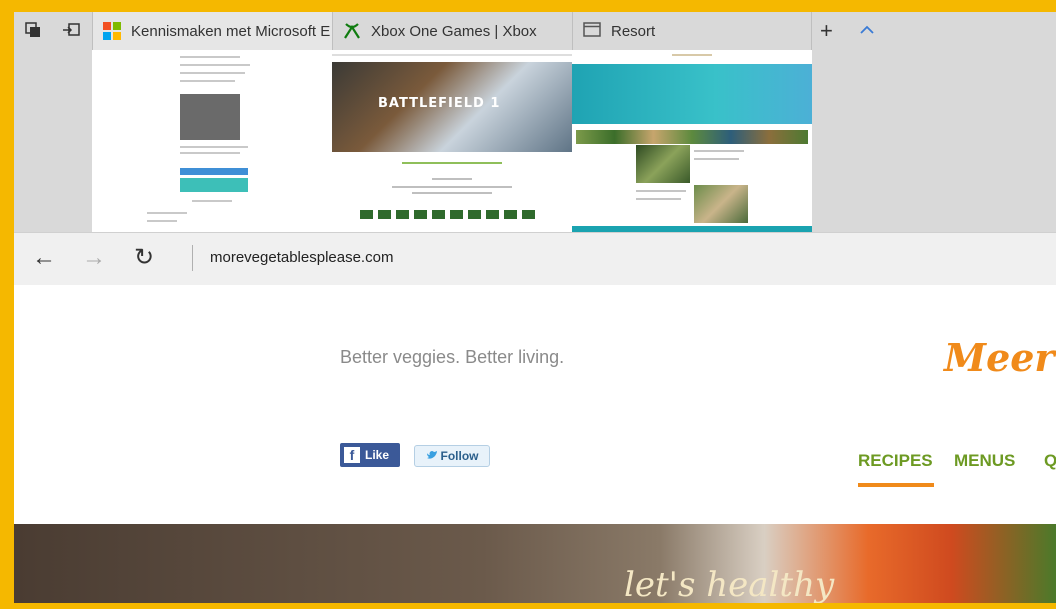 This screenshot has height=609, width=1056. Describe the element at coordinates (231, 31) in the screenshot. I see `tab-title: Kennismaken met Microsoft E` at that location.